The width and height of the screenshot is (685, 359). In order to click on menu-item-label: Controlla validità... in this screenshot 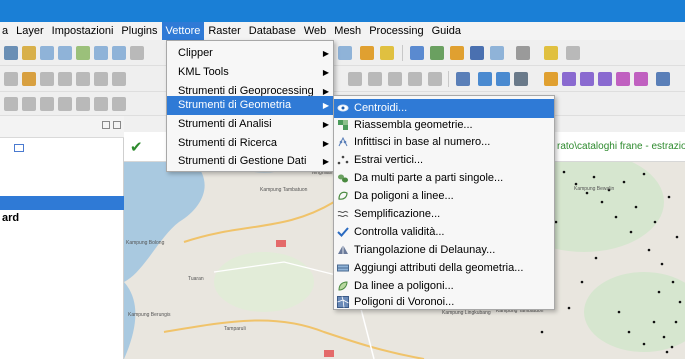, I will do `click(399, 232)`.